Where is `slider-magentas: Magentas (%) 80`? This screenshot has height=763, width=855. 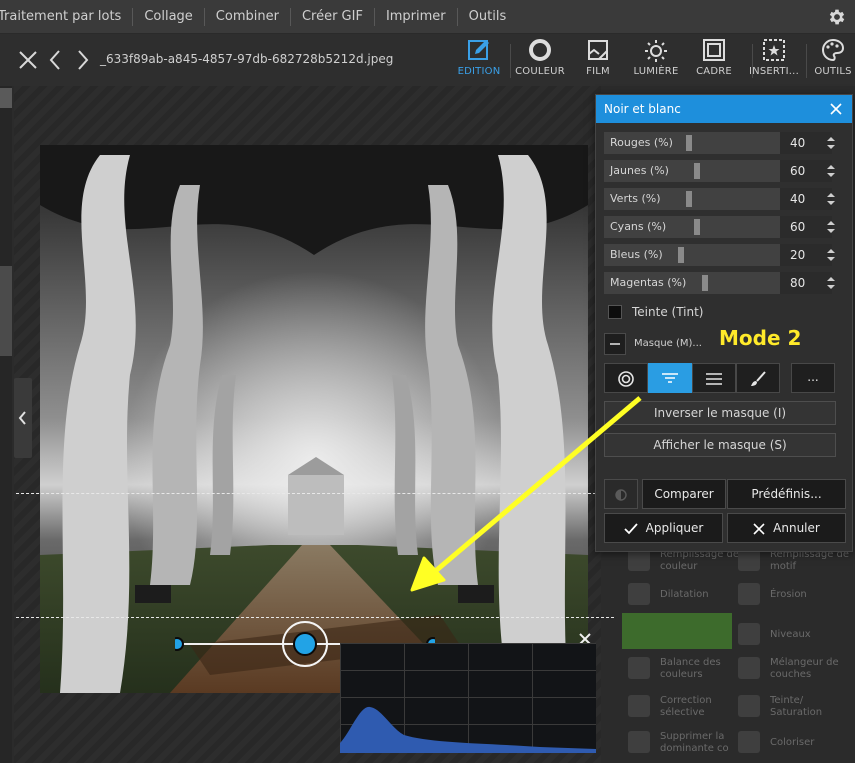 slider-magentas: Magentas (%) 80 is located at coordinates (725, 283).